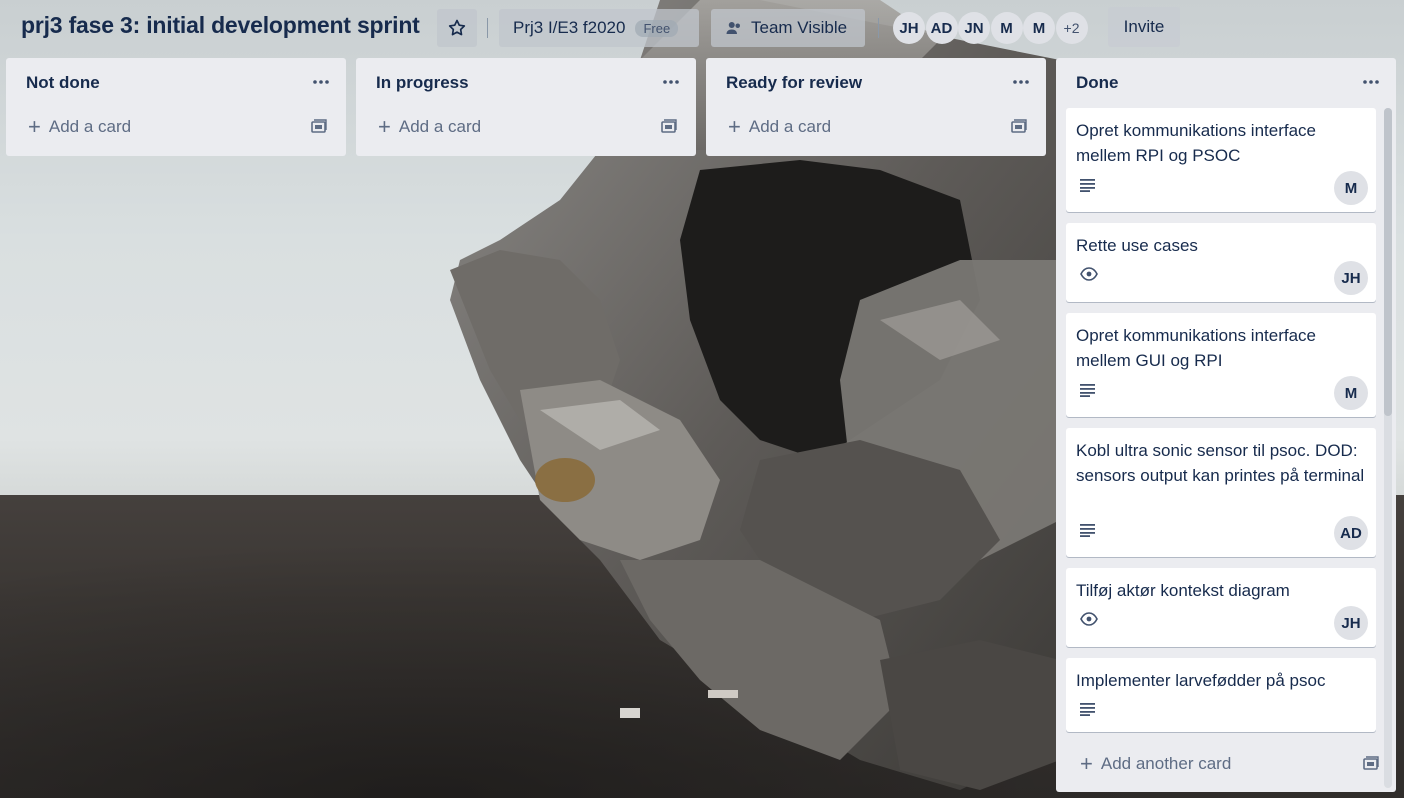 Image resolution: width=1404 pixels, height=798 pixels. What do you see at coordinates (734, 28) in the screenshot?
I see `team-people-icon` at bounding box center [734, 28].